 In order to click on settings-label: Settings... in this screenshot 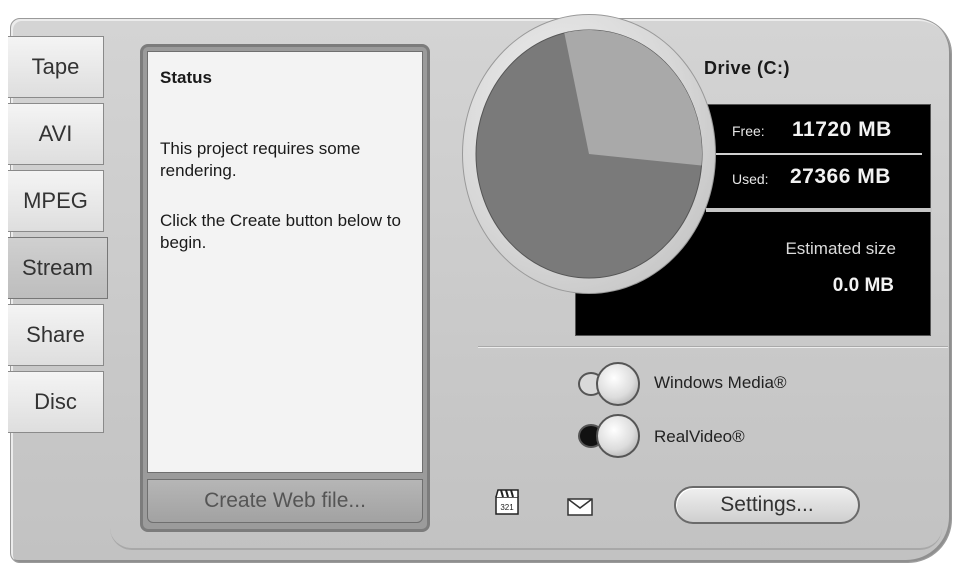, I will do `click(767, 504)`.